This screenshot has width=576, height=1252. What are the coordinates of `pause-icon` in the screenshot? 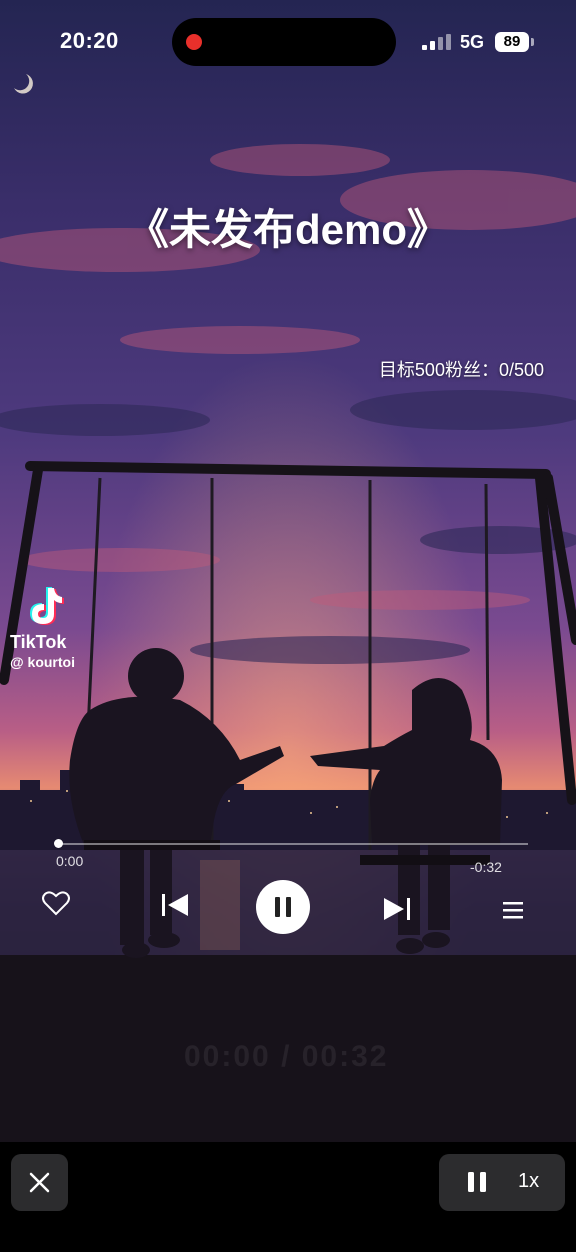 It's located at (283, 907).